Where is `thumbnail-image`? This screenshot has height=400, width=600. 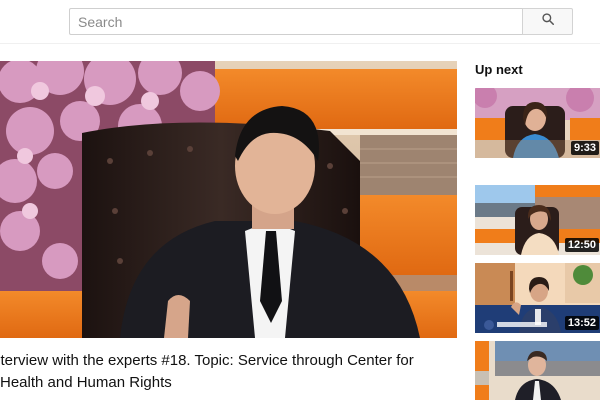
thumbnail-image is located at coordinates (537, 370).